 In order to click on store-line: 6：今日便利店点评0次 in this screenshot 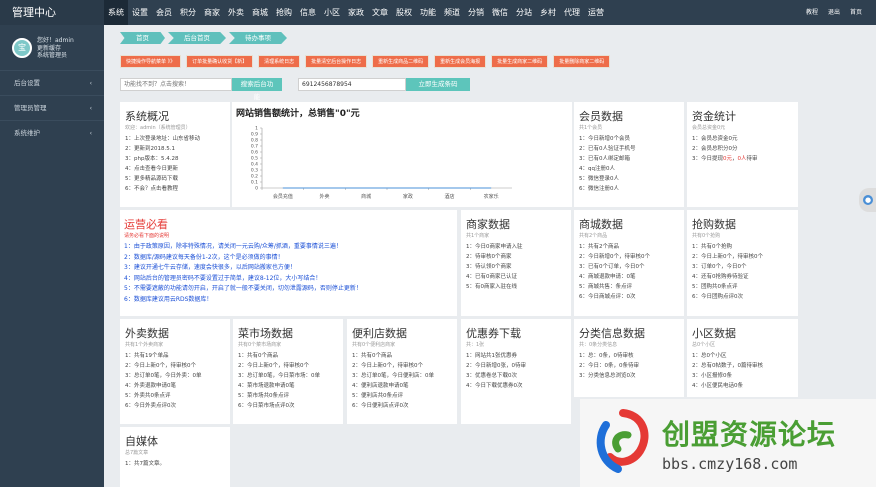, I will do `click(380, 406)`.